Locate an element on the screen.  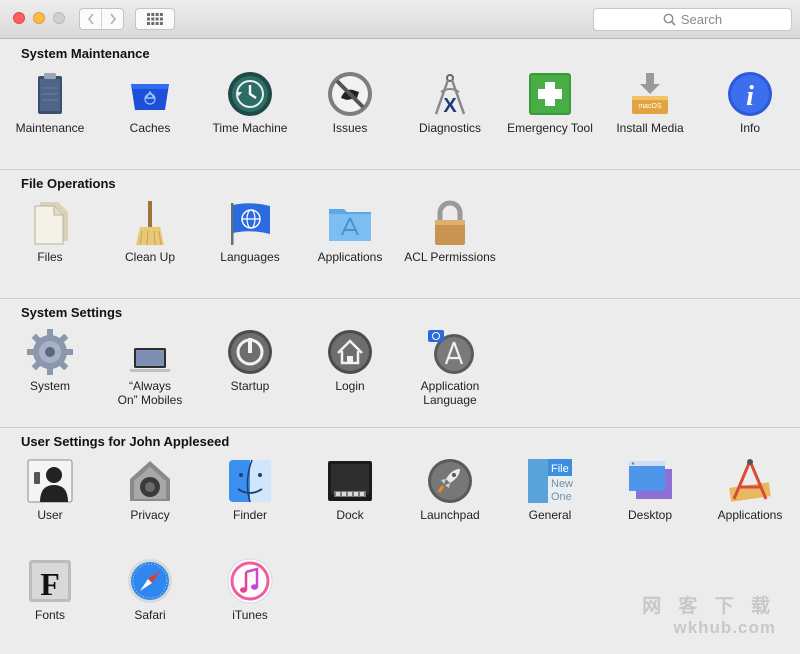
pref-time-machine: Time Machine is located at coordinates (250, 102).